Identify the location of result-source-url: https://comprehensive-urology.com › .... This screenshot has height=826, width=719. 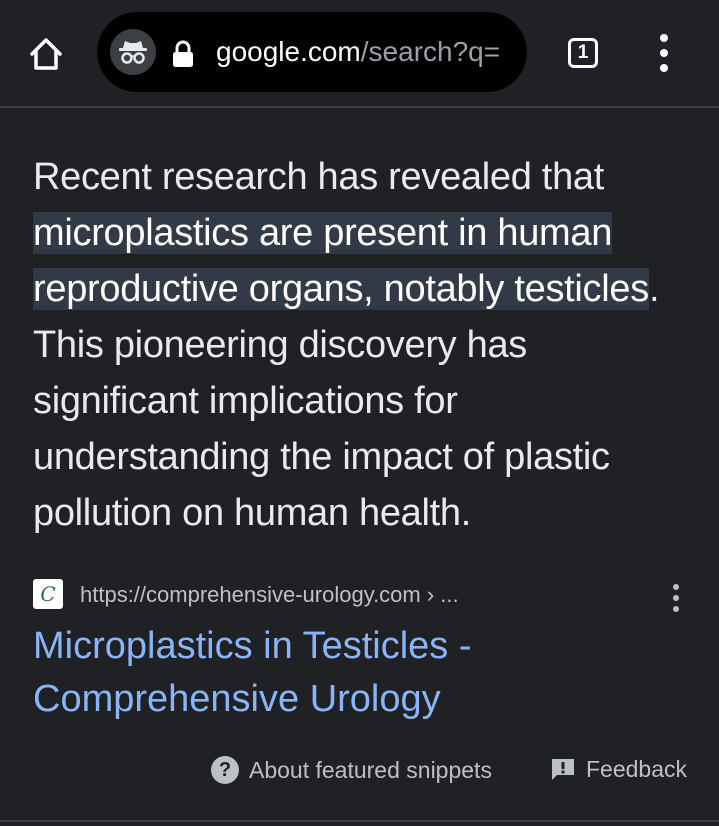
(269, 595).